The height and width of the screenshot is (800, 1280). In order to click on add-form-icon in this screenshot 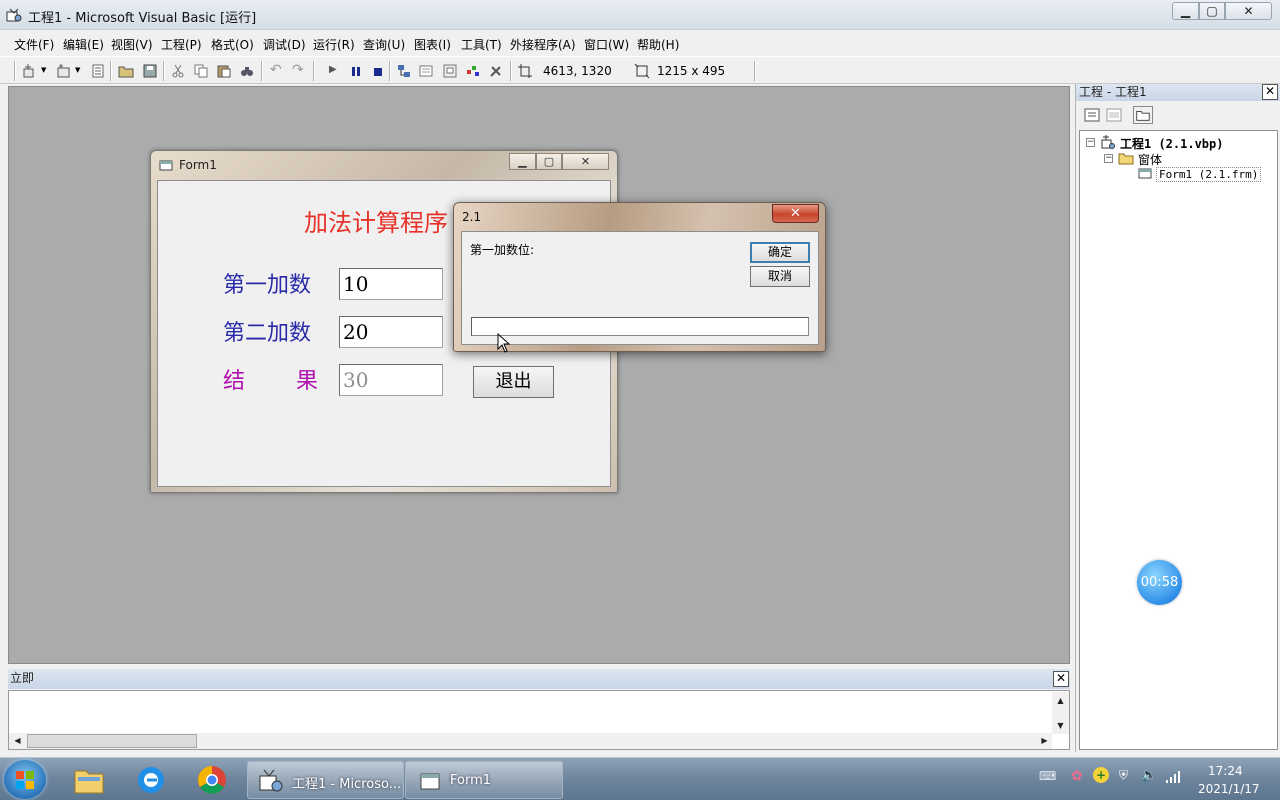, I will do `click(64, 71)`.